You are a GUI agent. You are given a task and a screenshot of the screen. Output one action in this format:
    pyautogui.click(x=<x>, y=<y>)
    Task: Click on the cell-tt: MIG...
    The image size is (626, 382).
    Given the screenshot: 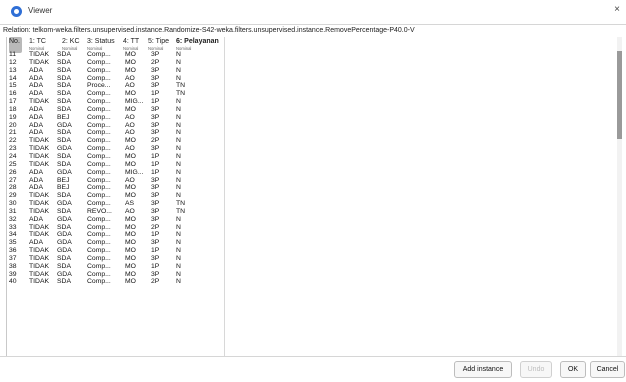 What is the action you would take?
    pyautogui.click(x=134, y=102)
    